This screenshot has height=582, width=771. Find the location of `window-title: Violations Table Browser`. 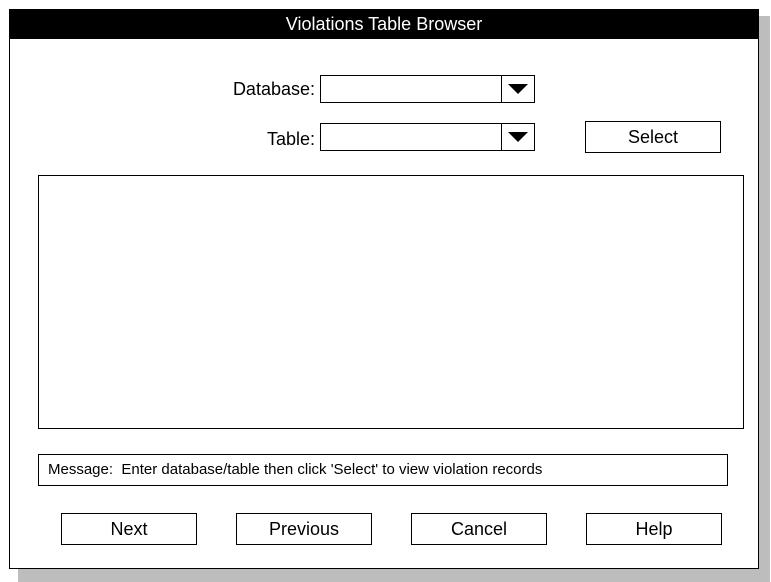

window-title: Violations Table Browser is located at coordinates (384, 24).